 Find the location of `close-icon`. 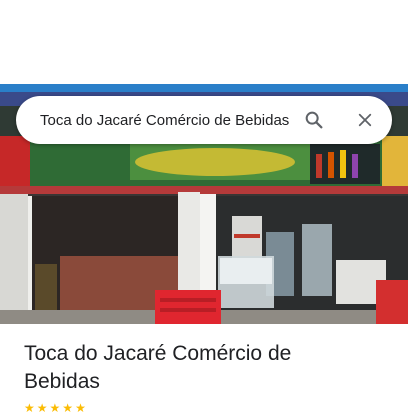

close-icon is located at coordinates (365, 120).